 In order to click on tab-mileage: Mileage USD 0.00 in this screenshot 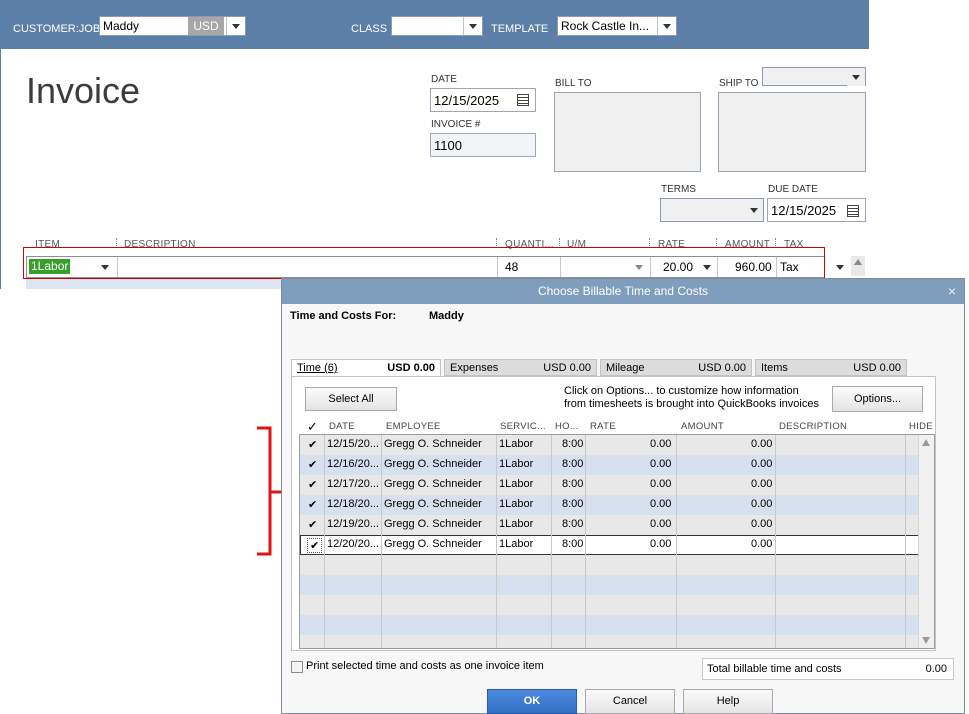, I will do `click(676, 367)`.